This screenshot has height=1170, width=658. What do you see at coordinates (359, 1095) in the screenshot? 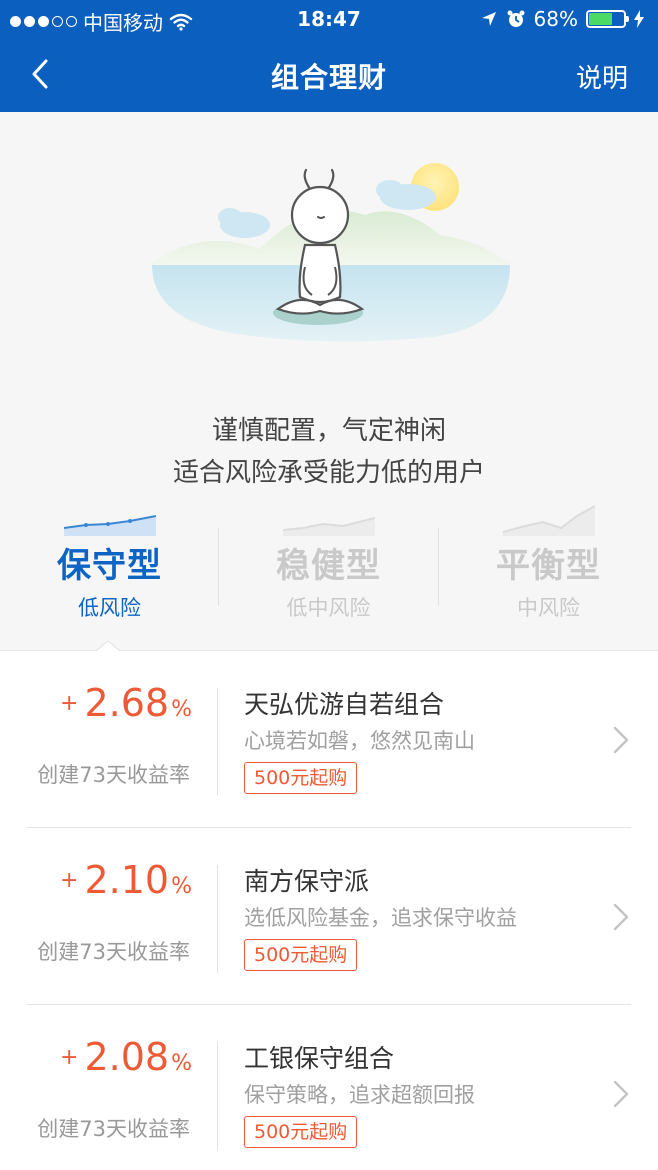
I see `portfolio-description: 保守策略，追求超额回报` at bounding box center [359, 1095].